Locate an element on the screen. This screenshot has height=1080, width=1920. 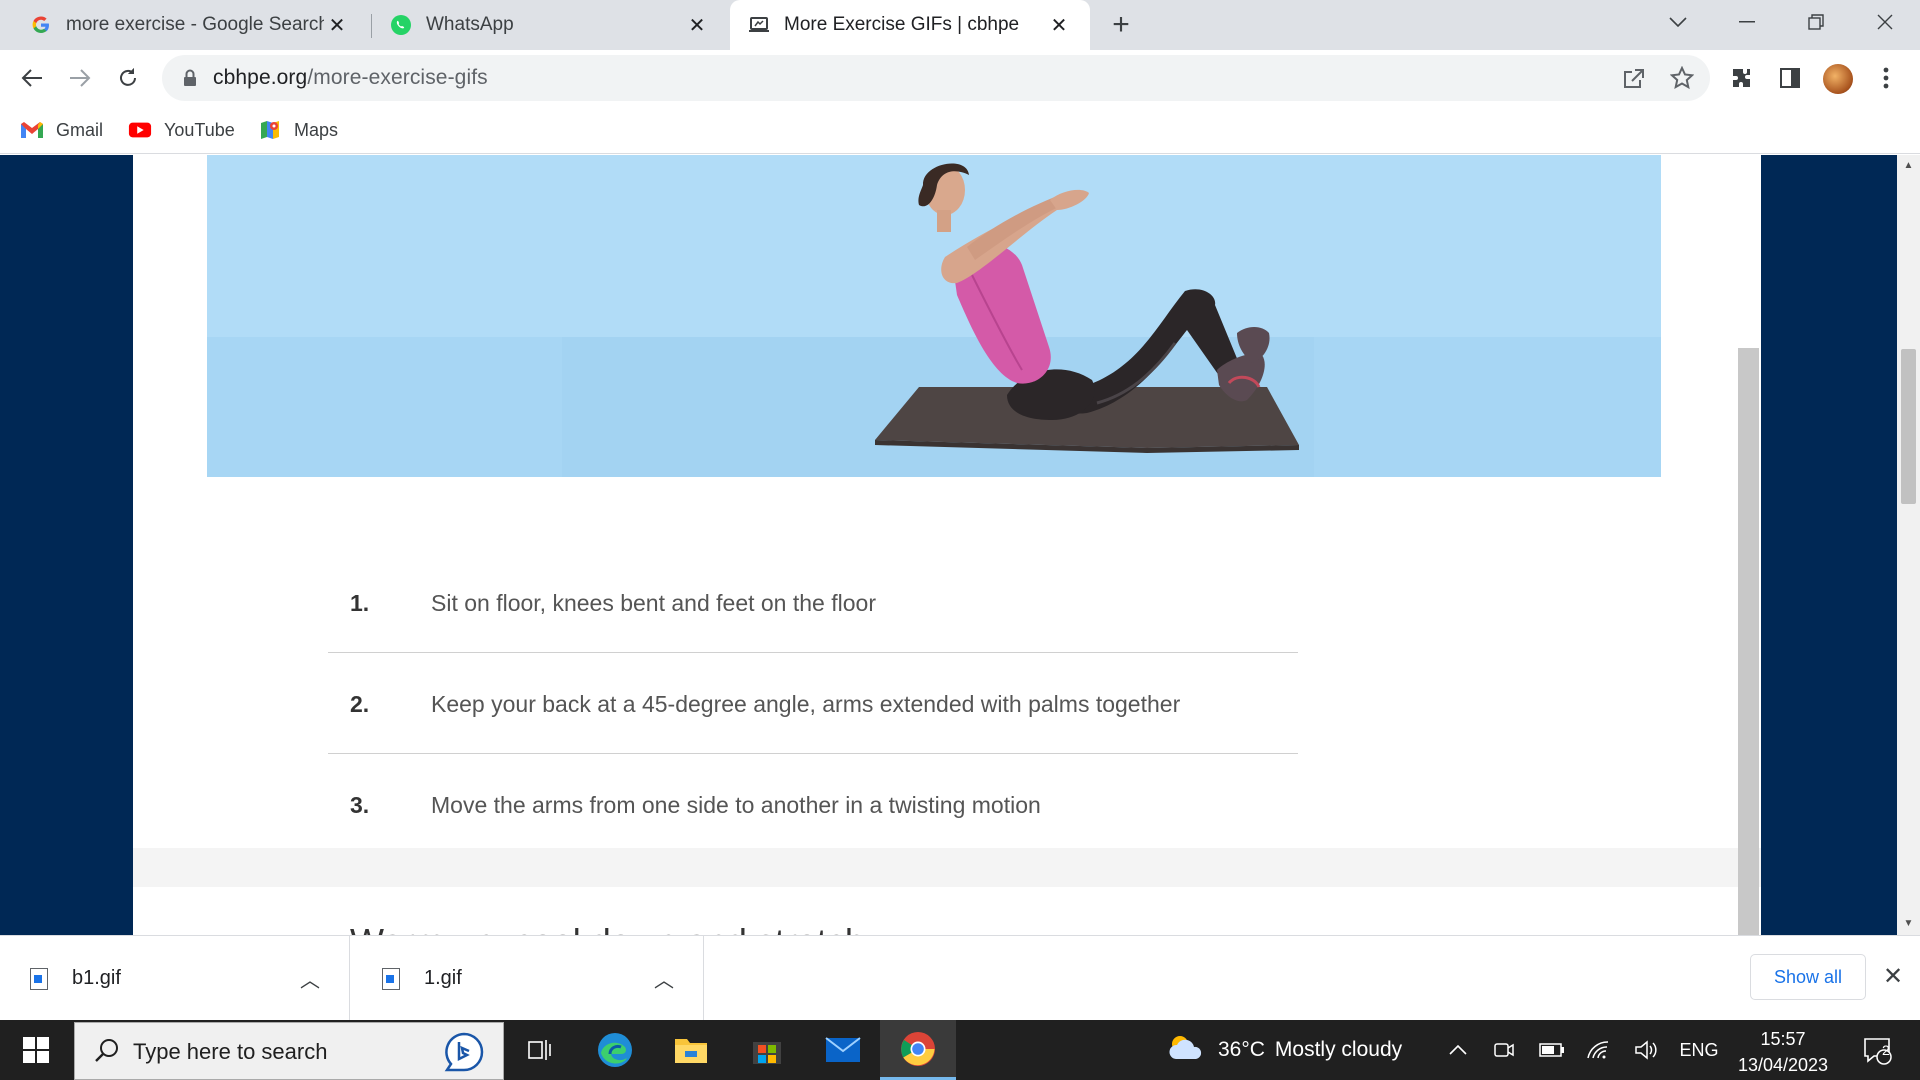
whatsapp-icon is located at coordinates (401, 25).